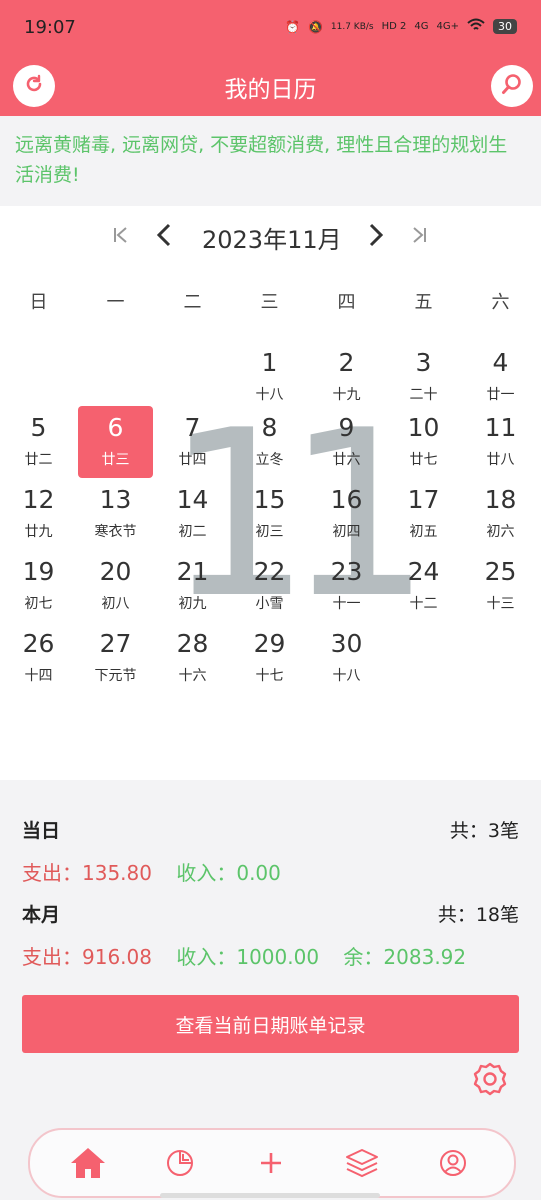 The width and height of the screenshot is (541, 1200). Describe the element at coordinates (346, 571) in the screenshot. I see `day-number: 23` at that location.